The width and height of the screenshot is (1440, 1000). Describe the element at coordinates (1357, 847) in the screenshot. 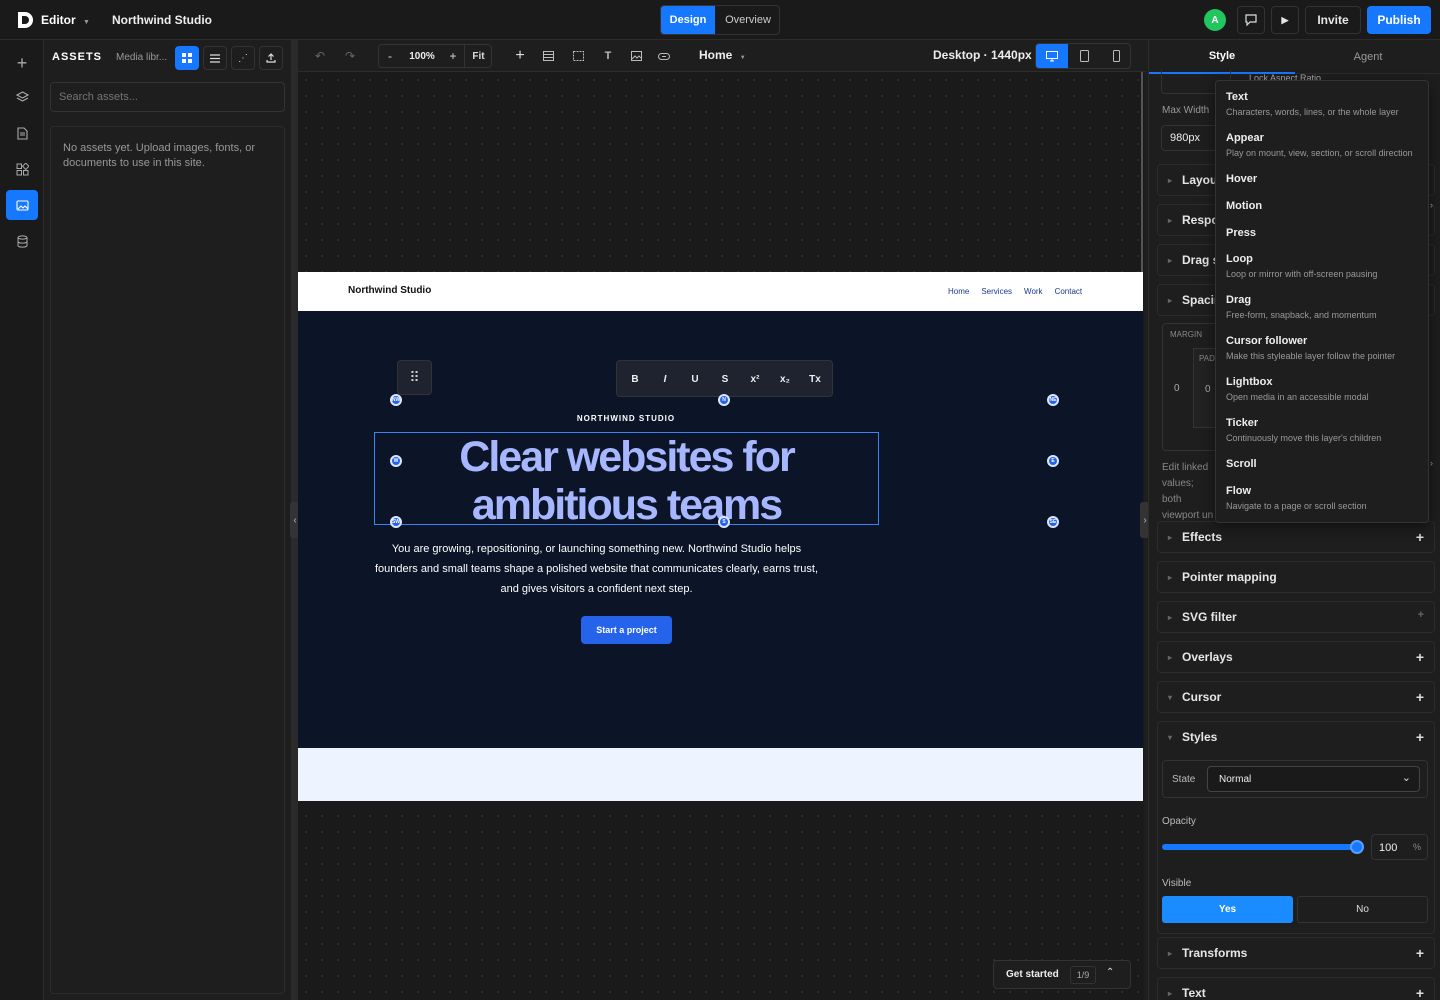

I see `opacity-knob` at that location.